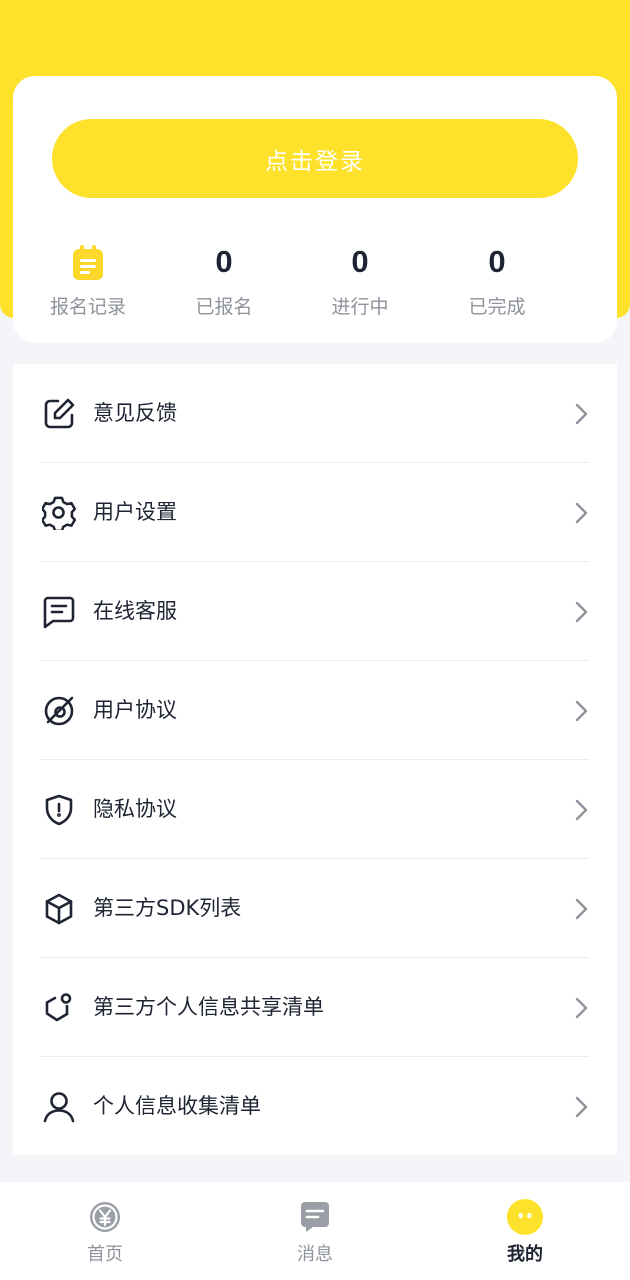 Image resolution: width=630 pixels, height=1280 pixels. Describe the element at coordinates (315, 158) in the screenshot. I see `login-button: 点击登录` at that location.